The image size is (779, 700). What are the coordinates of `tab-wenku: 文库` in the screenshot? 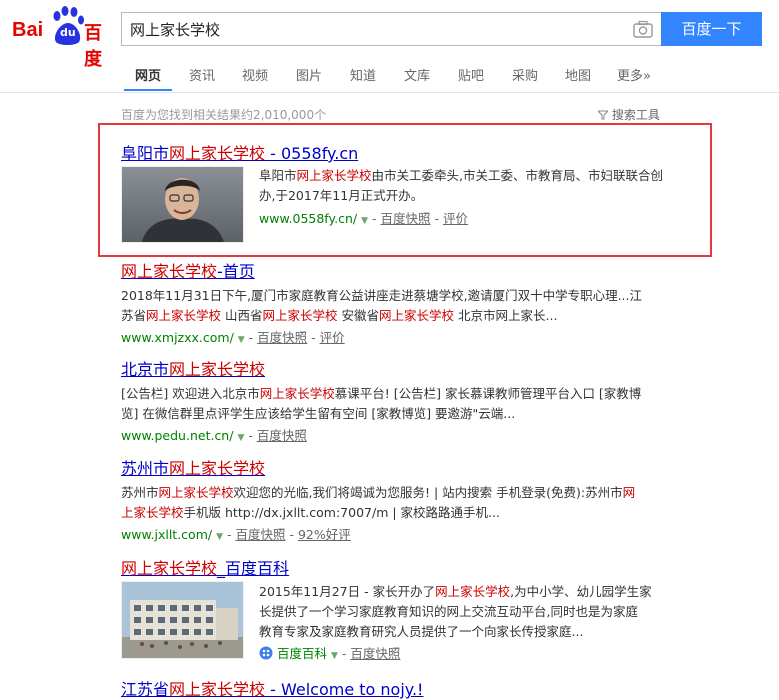 It's located at (417, 74).